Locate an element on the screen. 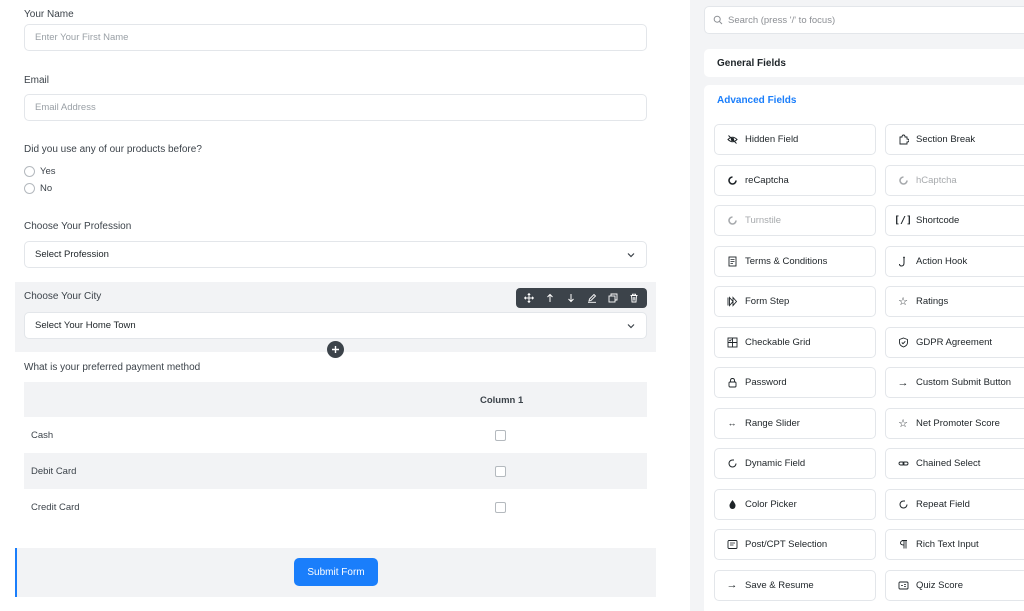 The height and width of the screenshot is (611, 1024). field-label: Hidden Field is located at coordinates (772, 139).